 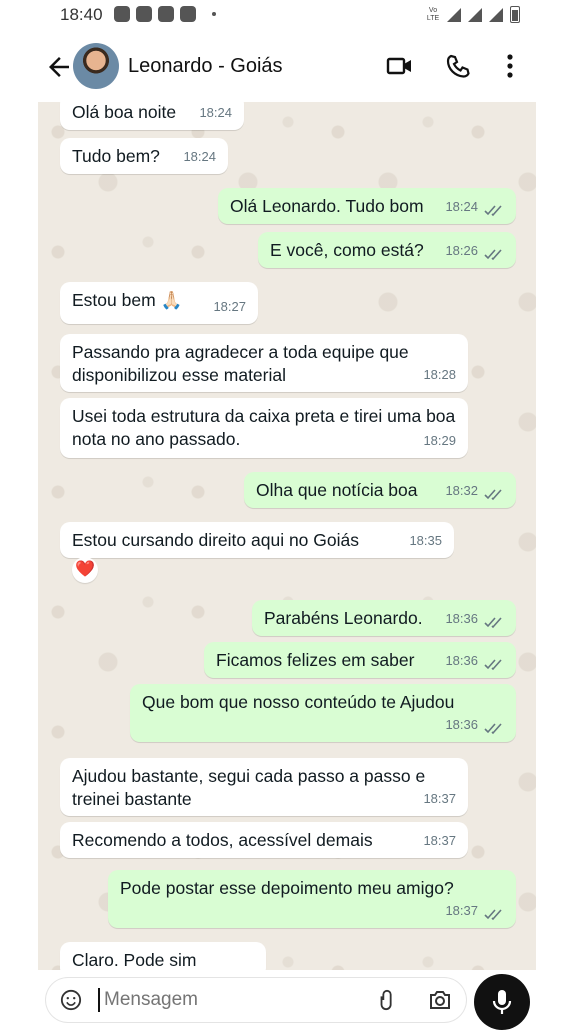 What do you see at coordinates (71, 1000) in the screenshot?
I see `emoji-sticker-icon` at bounding box center [71, 1000].